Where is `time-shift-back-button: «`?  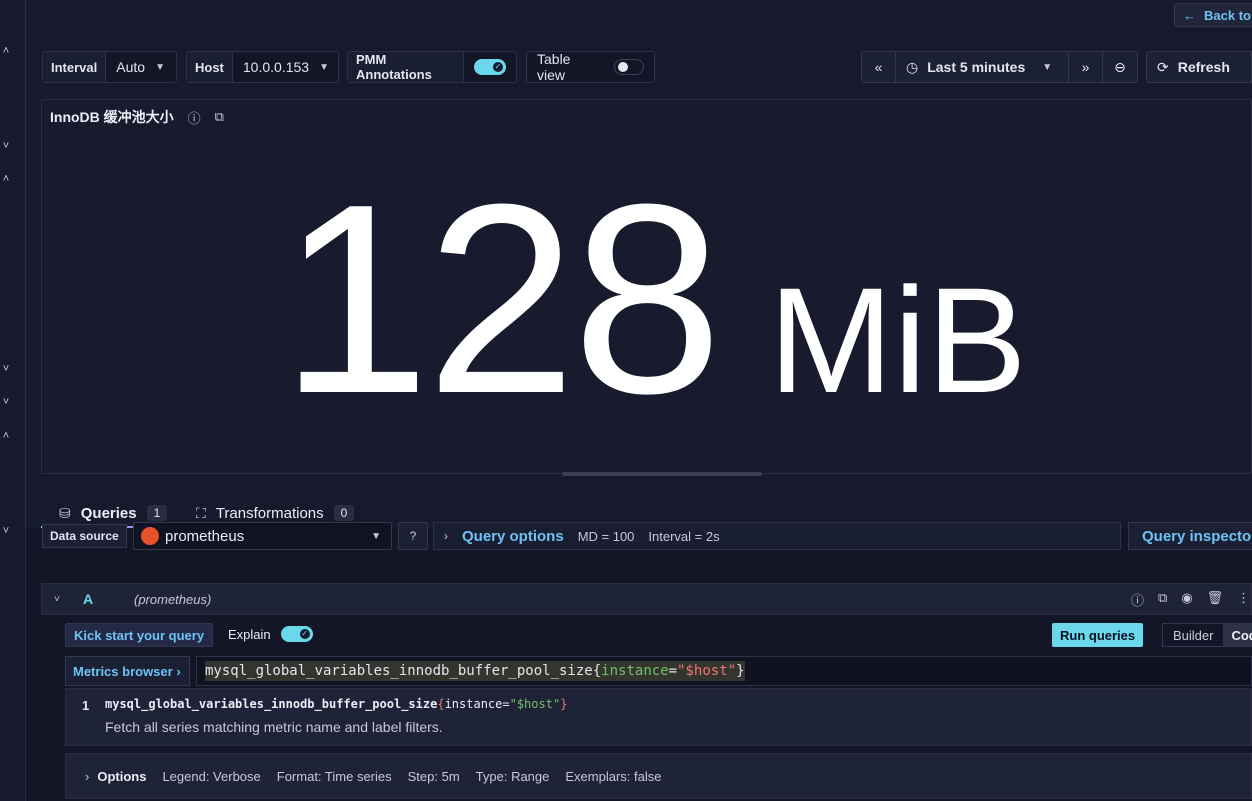 time-shift-back-button: « is located at coordinates (878, 67).